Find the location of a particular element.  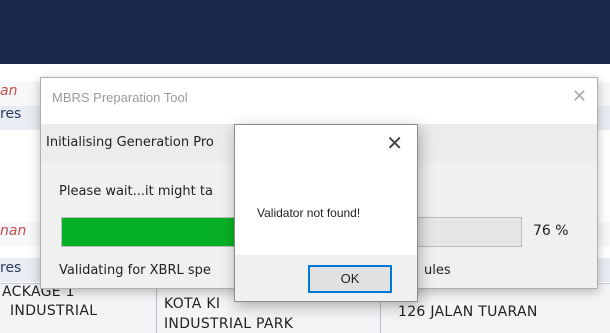

table-cell: INDUSTRIAL is located at coordinates (54, 311).